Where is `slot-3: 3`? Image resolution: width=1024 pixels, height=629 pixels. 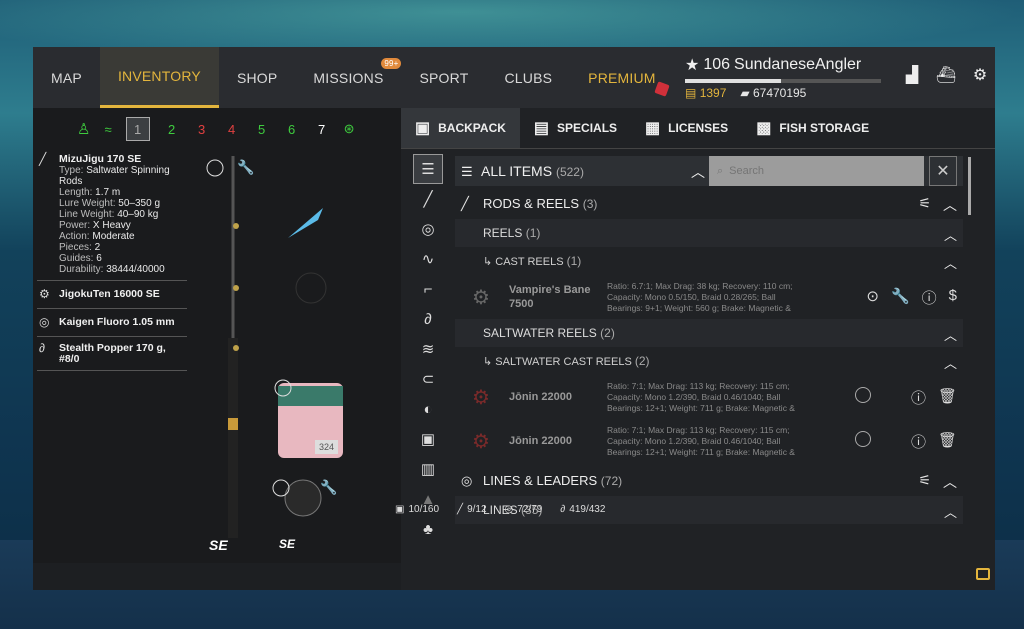
slot-3: 3 is located at coordinates (202, 129).